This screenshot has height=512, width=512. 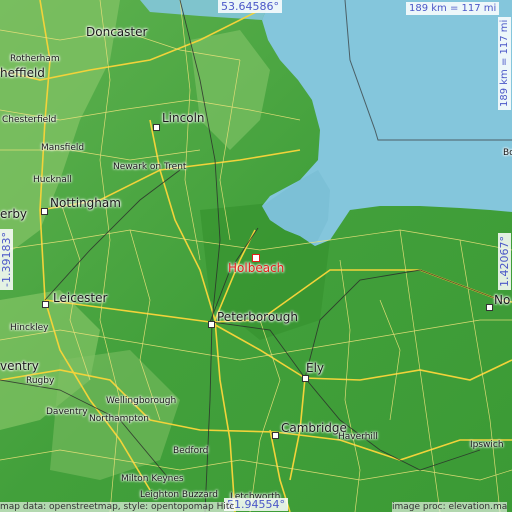 I want to click on place-label-haverhill: Haverhill, so click(x=358, y=437).